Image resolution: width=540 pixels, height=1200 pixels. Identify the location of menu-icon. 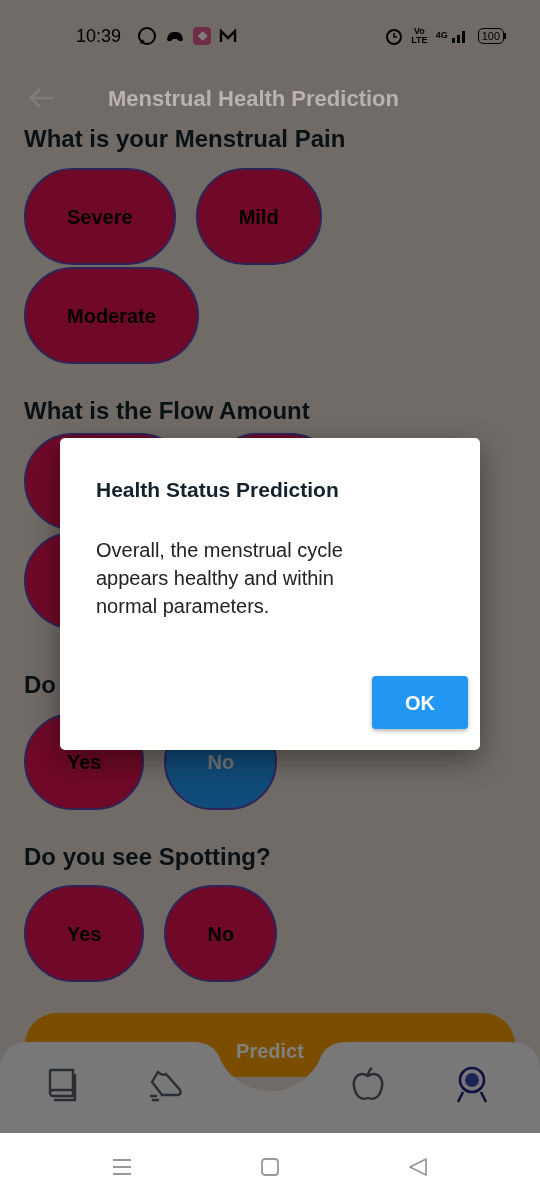
(122, 1166).